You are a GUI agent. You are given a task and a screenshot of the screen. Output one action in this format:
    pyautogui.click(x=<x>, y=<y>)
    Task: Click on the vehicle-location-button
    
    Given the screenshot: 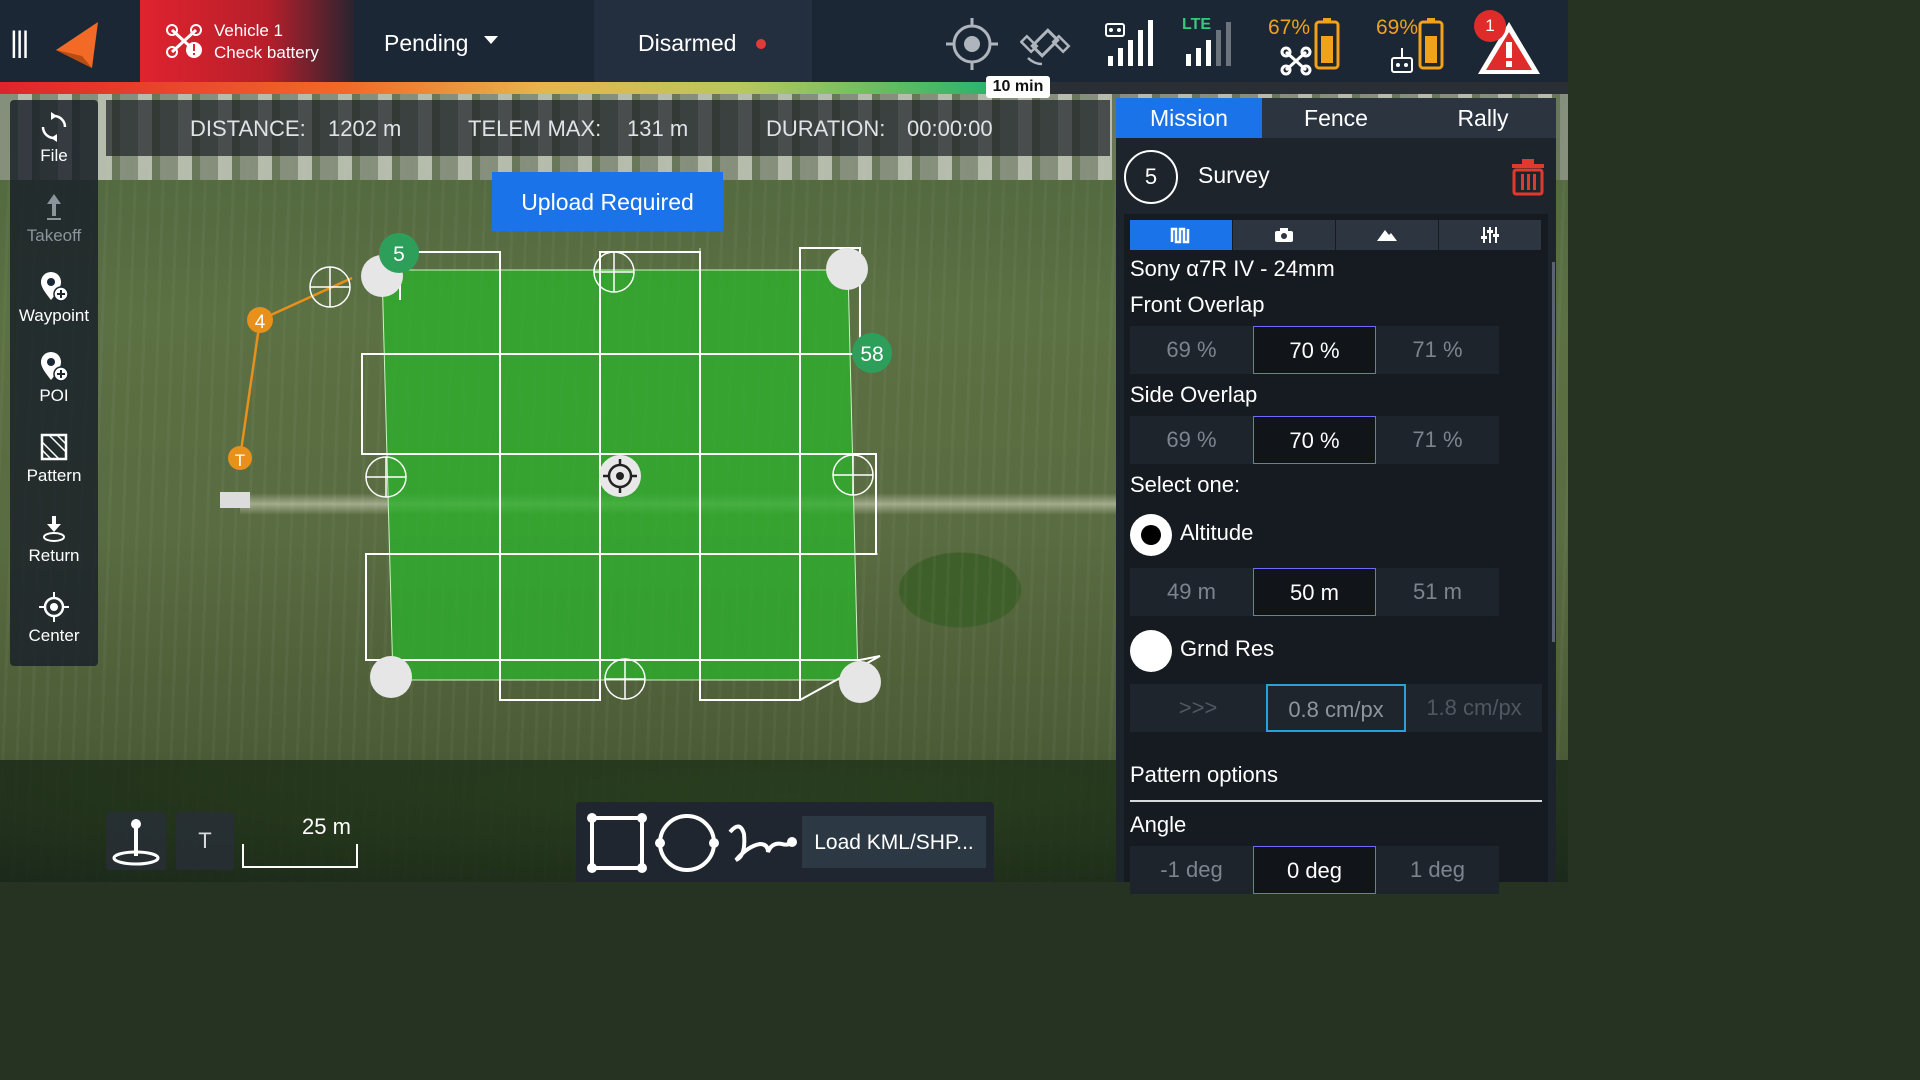 What is the action you would take?
    pyautogui.click(x=136, y=841)
    